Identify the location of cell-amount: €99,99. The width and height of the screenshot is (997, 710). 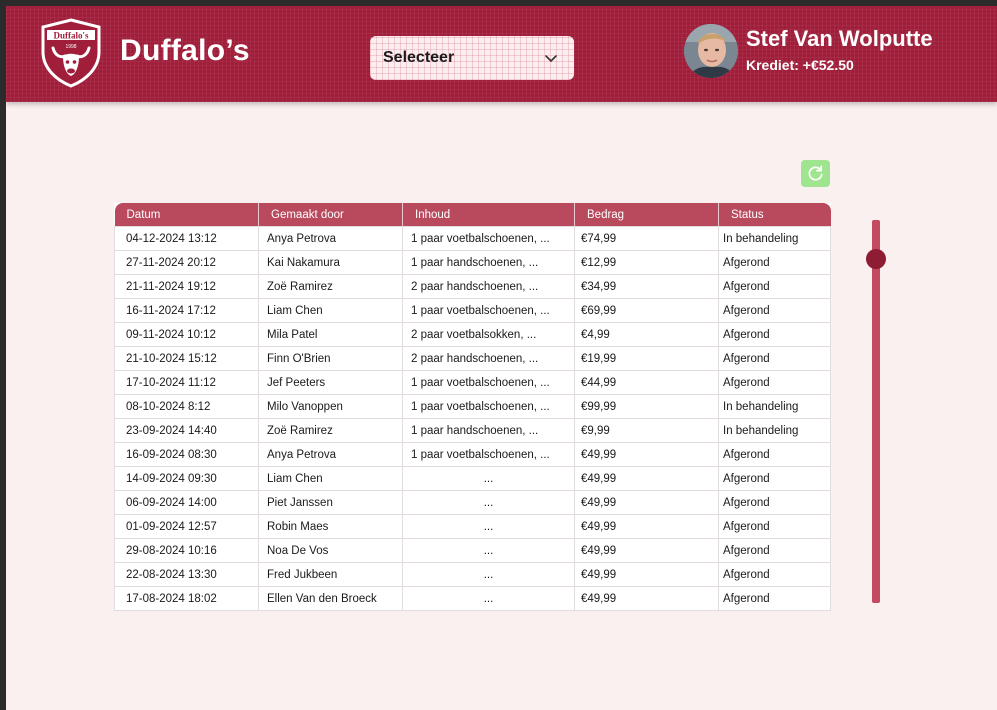
(646, 406).